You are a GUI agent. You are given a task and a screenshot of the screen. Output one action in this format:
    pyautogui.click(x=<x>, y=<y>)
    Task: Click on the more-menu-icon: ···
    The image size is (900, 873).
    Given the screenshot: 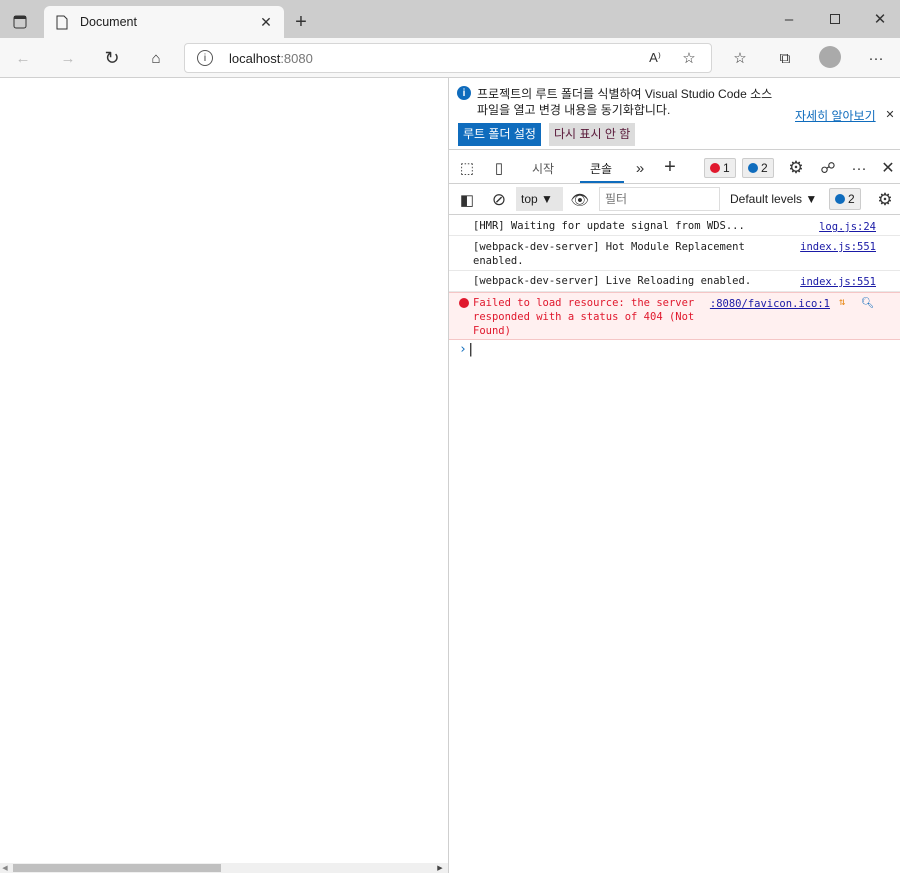 What is the action you would take?
    pyautogui.click(x=876, y=58)
    